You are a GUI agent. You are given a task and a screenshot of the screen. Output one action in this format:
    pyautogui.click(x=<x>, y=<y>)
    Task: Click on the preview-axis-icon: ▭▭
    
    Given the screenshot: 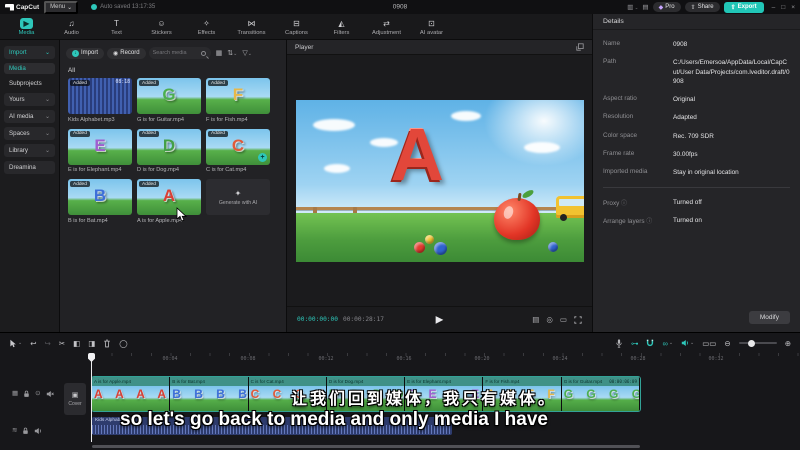 What is the action you would take?
    pyautogui.click(x=709, y=343)
    